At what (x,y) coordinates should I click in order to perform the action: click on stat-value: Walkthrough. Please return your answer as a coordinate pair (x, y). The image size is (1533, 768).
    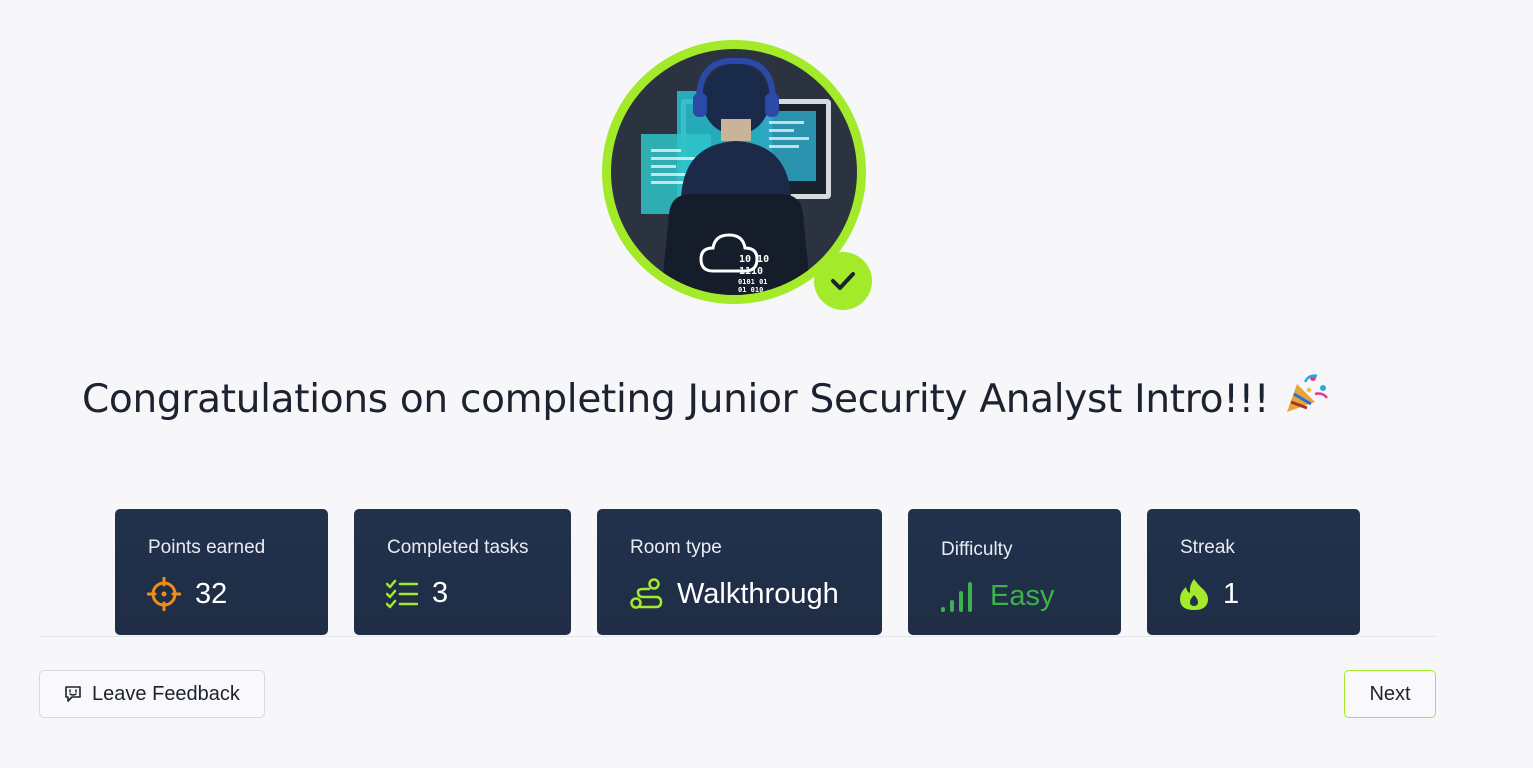
    Looking at the image, I should click on (758, 593).